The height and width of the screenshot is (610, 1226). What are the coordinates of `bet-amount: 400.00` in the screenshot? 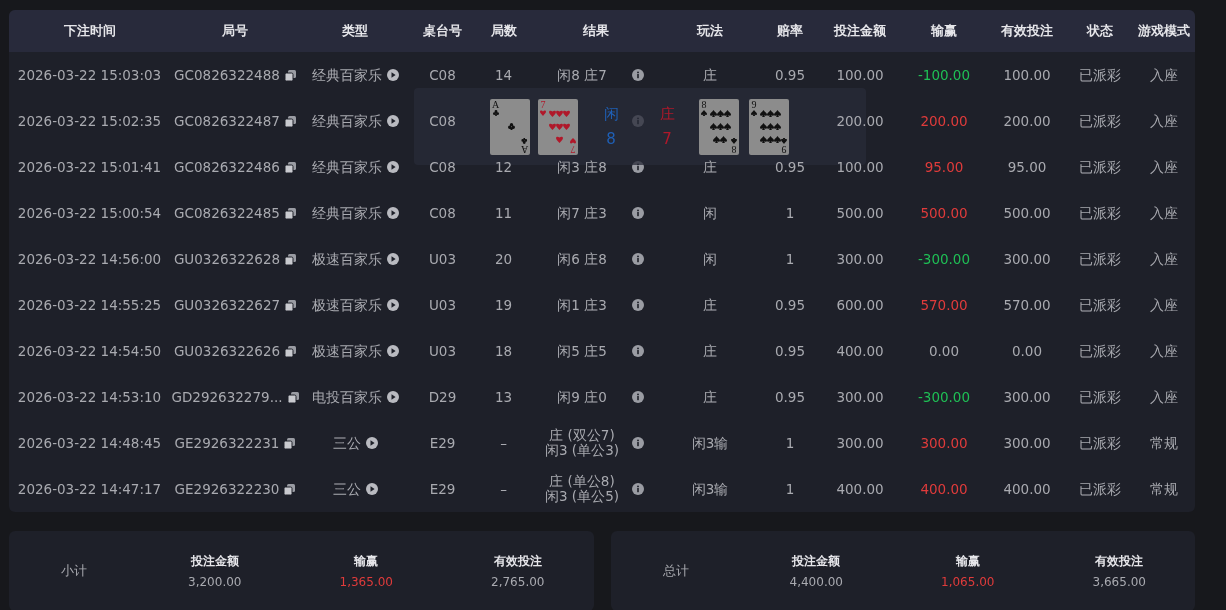 It's located at (860, 351).